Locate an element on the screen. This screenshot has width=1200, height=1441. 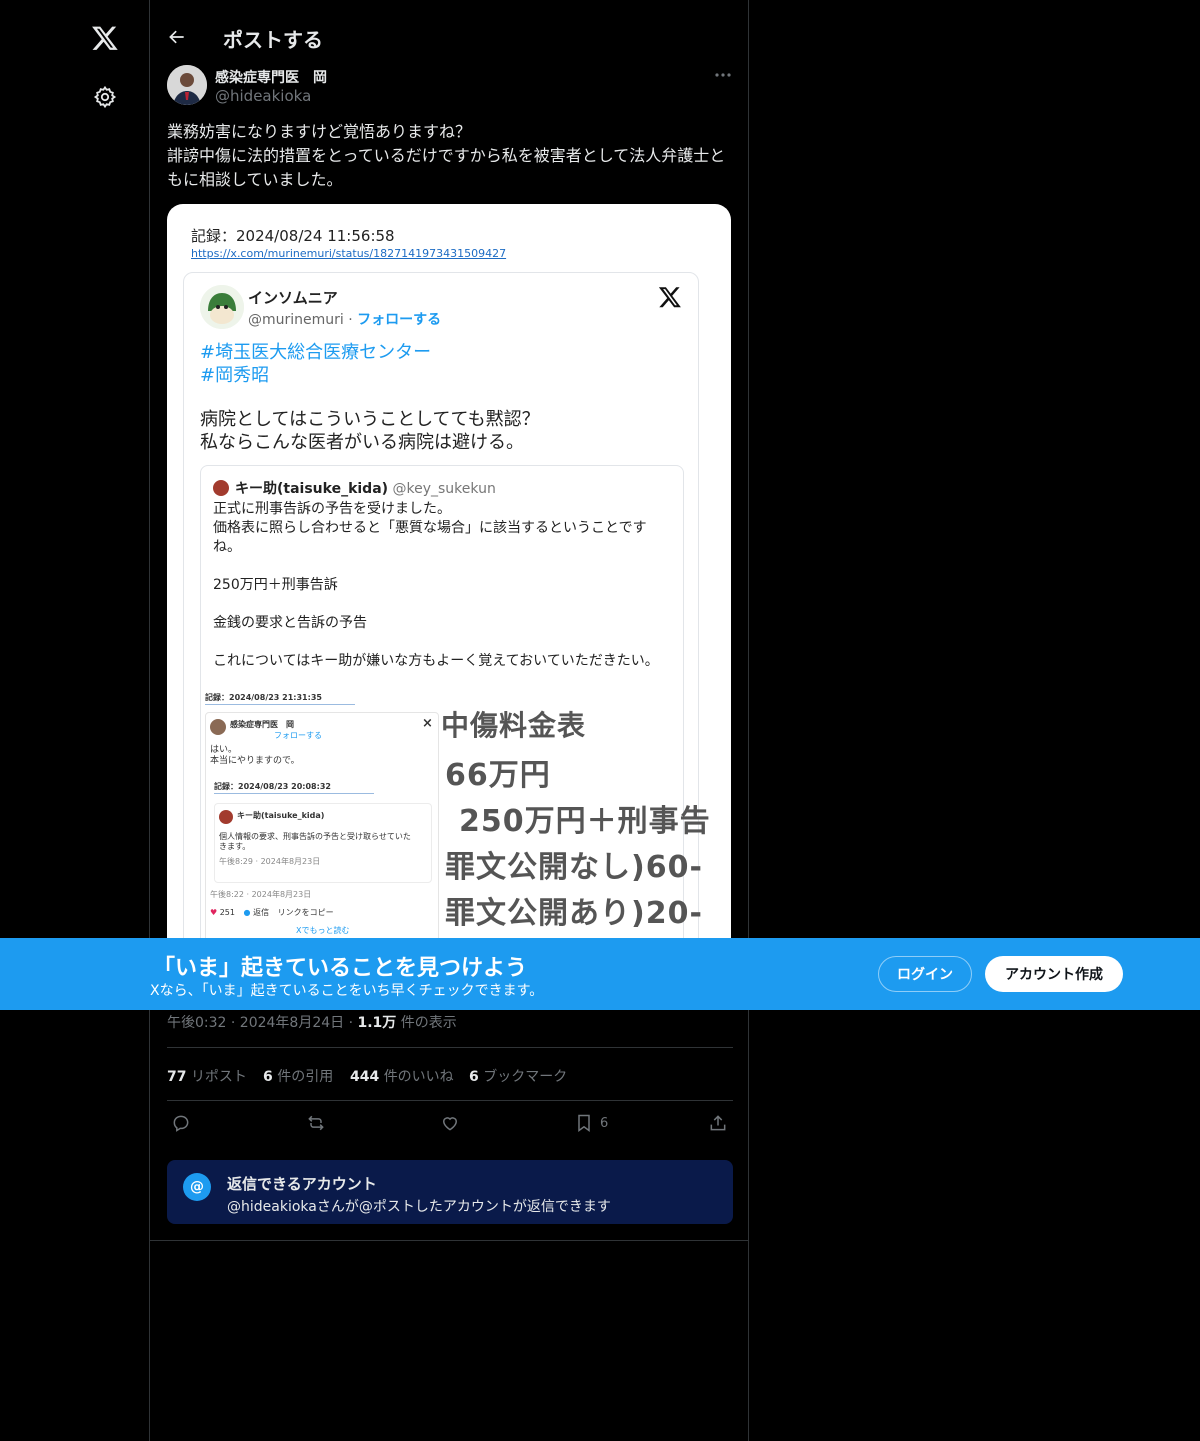
nested-record-2: 記録：2024/08/23 20:08:32 is located at coordinates (272, 786).